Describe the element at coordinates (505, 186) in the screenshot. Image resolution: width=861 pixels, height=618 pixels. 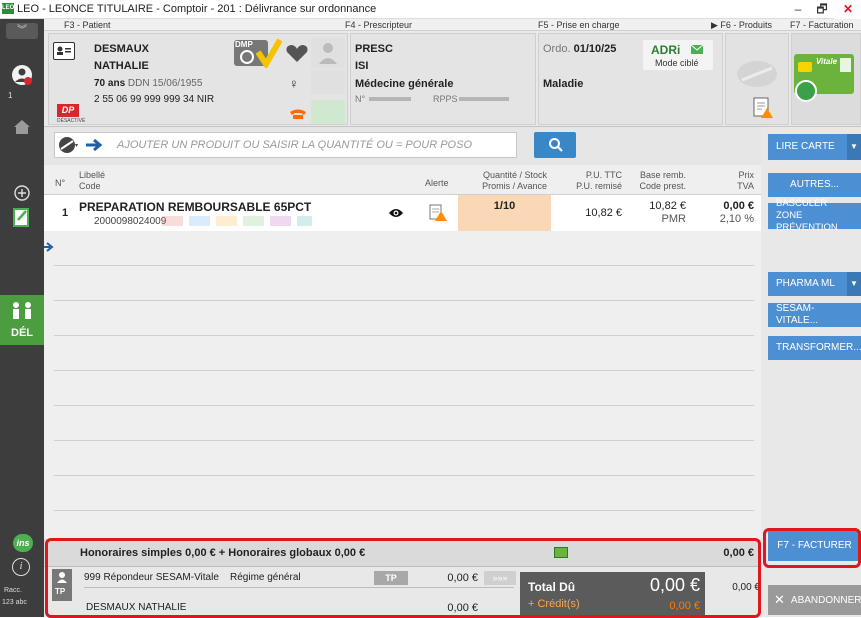
I see `col-promis: Promis / Avance` at that location.